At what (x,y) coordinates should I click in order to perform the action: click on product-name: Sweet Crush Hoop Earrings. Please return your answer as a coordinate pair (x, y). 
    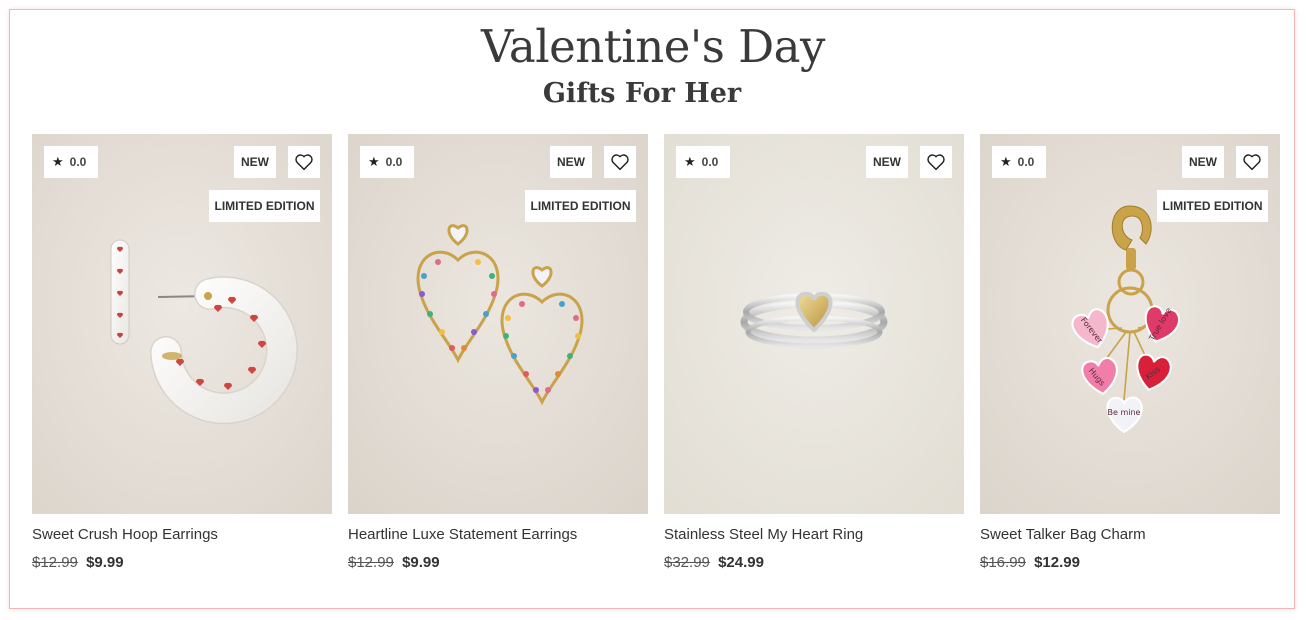
    Looking at the image, I should click on (125, 534).